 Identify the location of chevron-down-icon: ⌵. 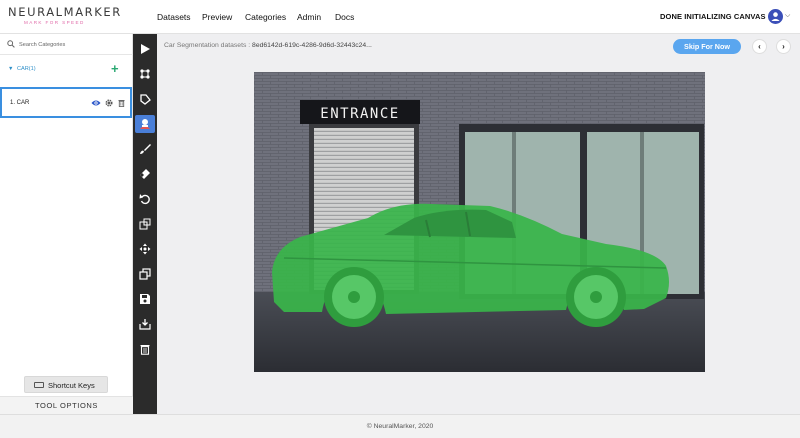
(787, 16).